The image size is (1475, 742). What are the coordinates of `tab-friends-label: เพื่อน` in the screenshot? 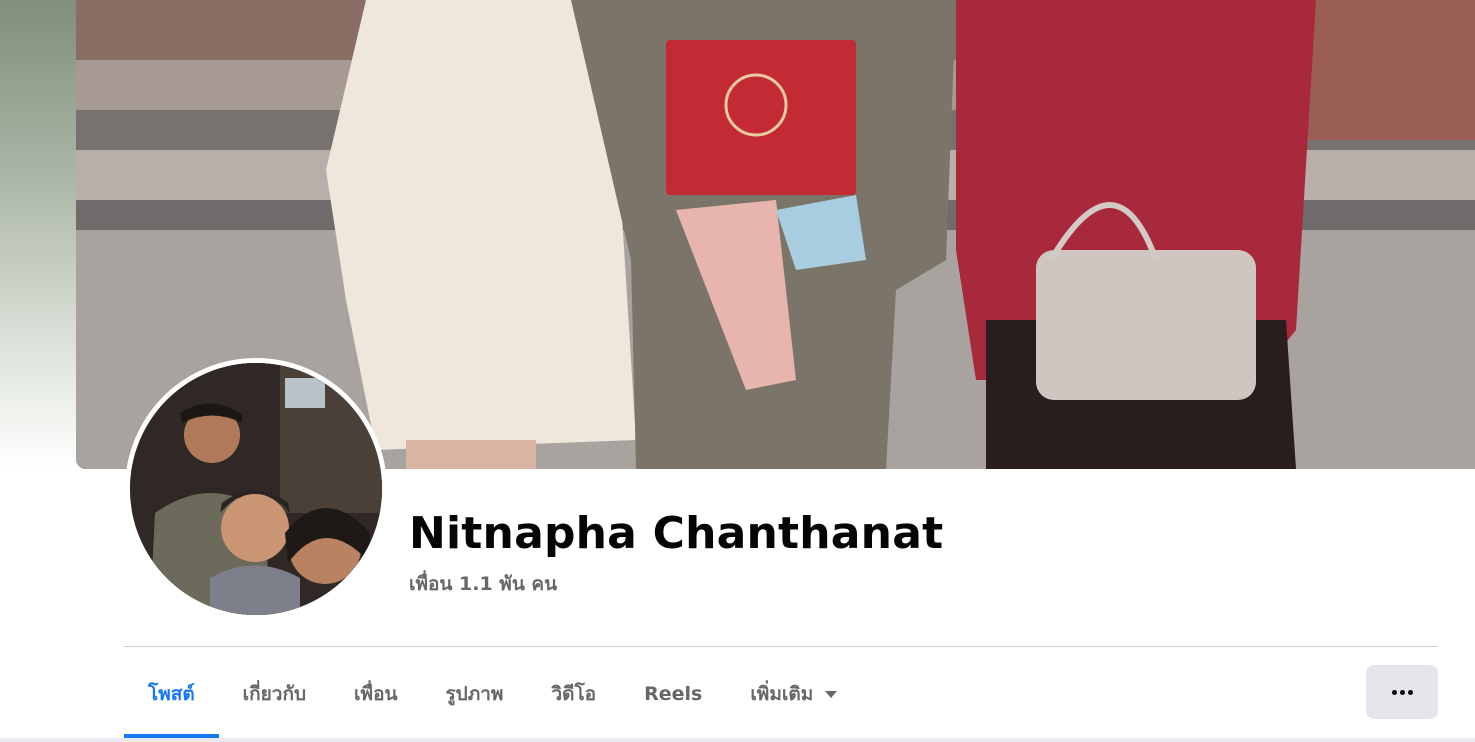 It's located at (376, 694).